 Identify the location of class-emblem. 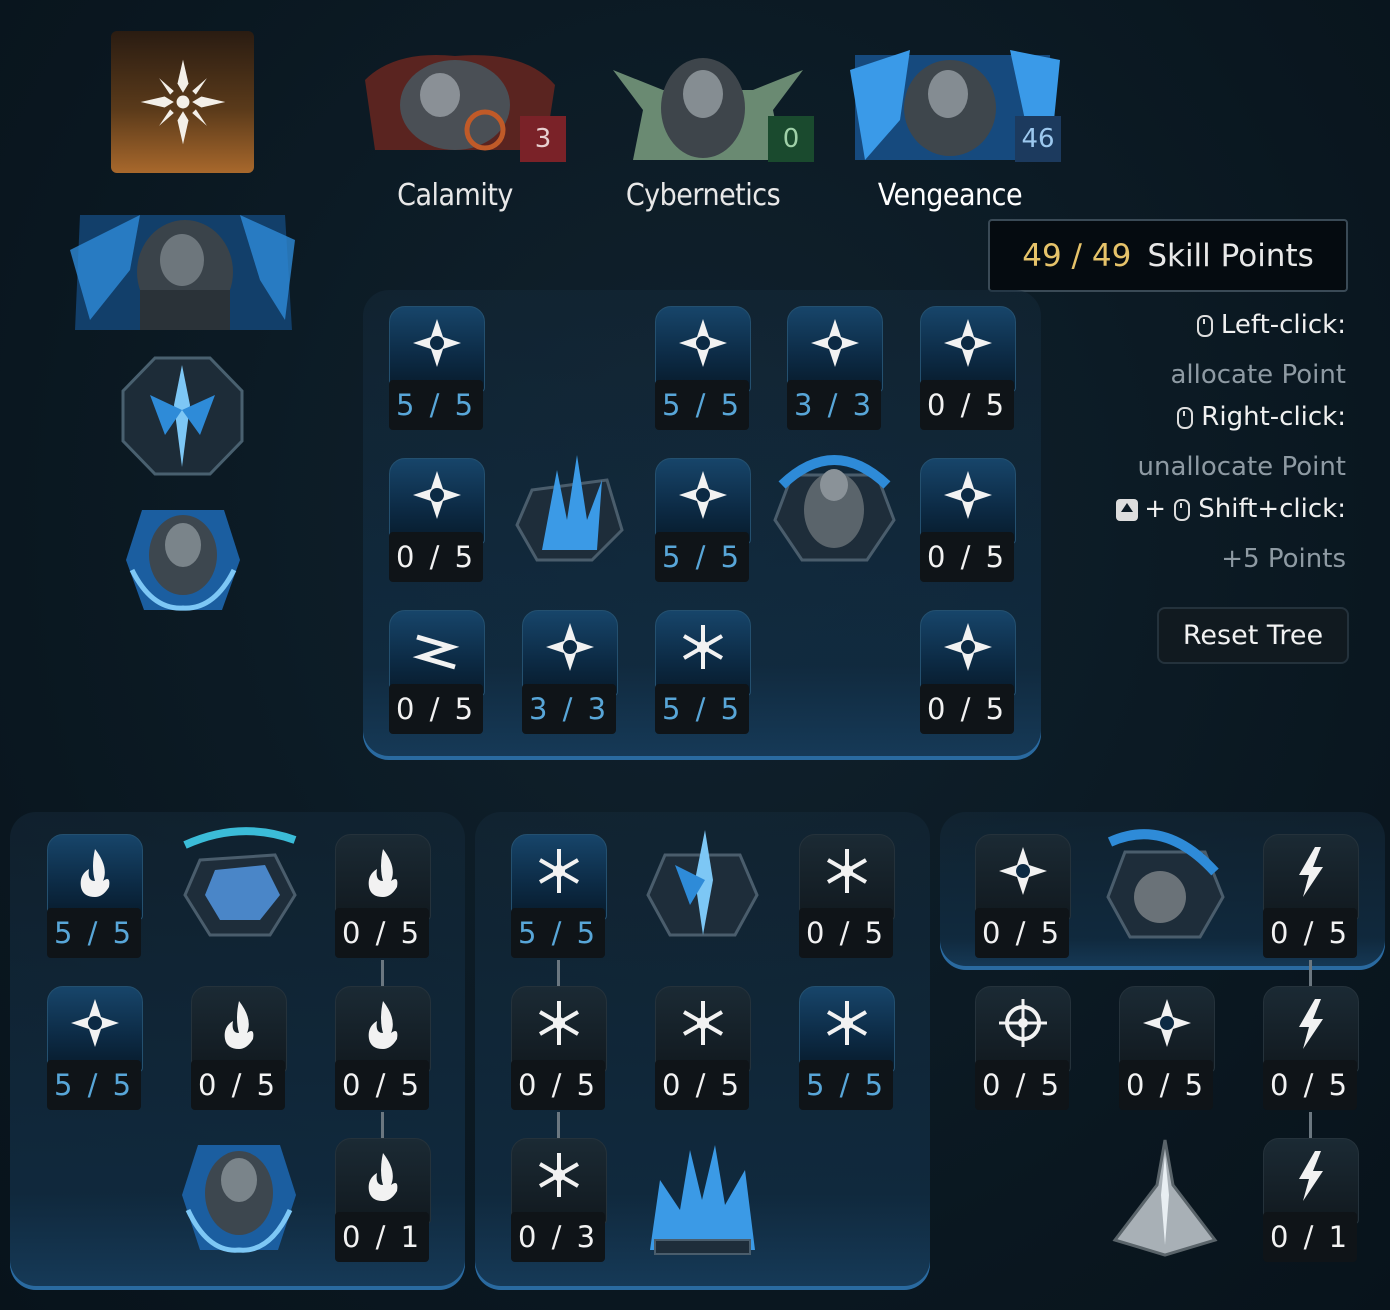
(182, 102).